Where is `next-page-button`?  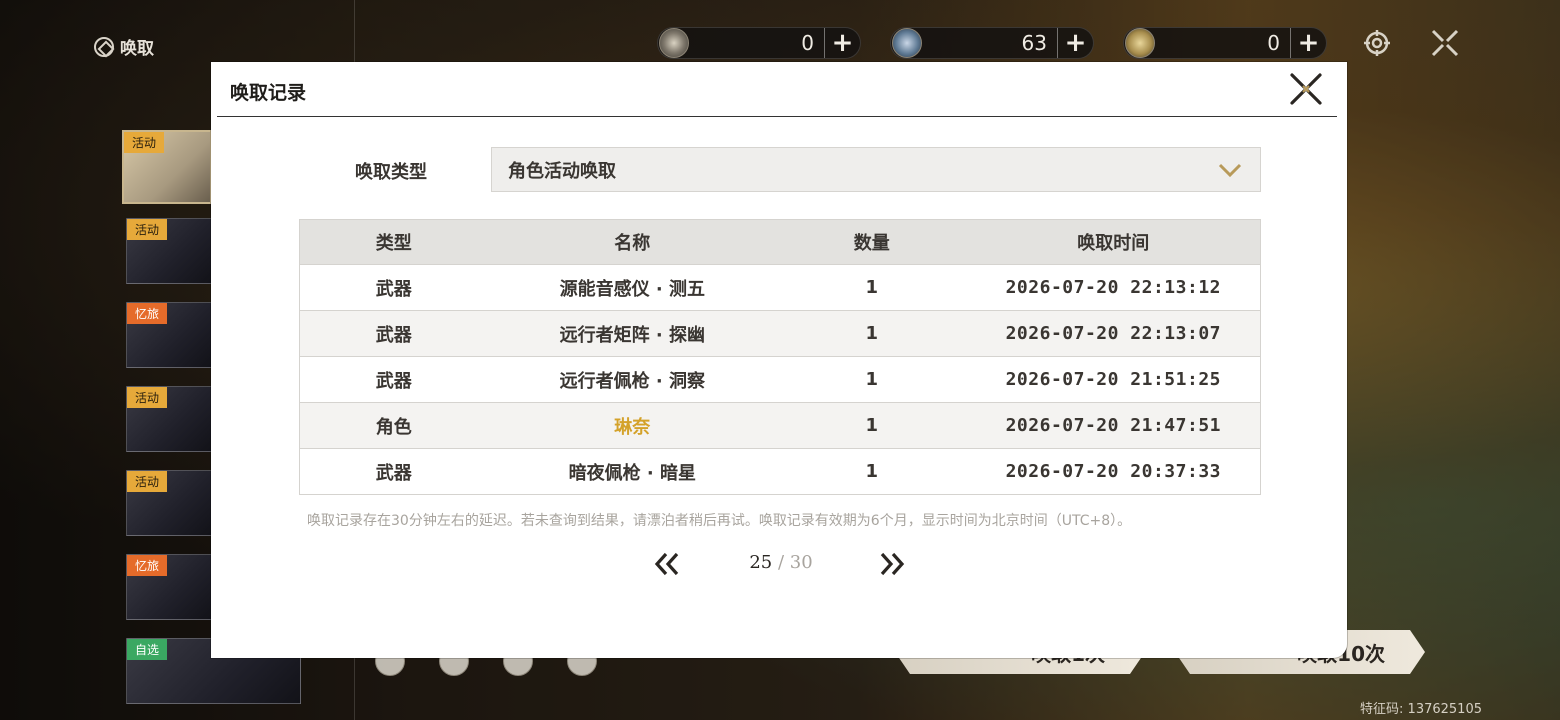
next-page-button is located at coordinates (892, 564).